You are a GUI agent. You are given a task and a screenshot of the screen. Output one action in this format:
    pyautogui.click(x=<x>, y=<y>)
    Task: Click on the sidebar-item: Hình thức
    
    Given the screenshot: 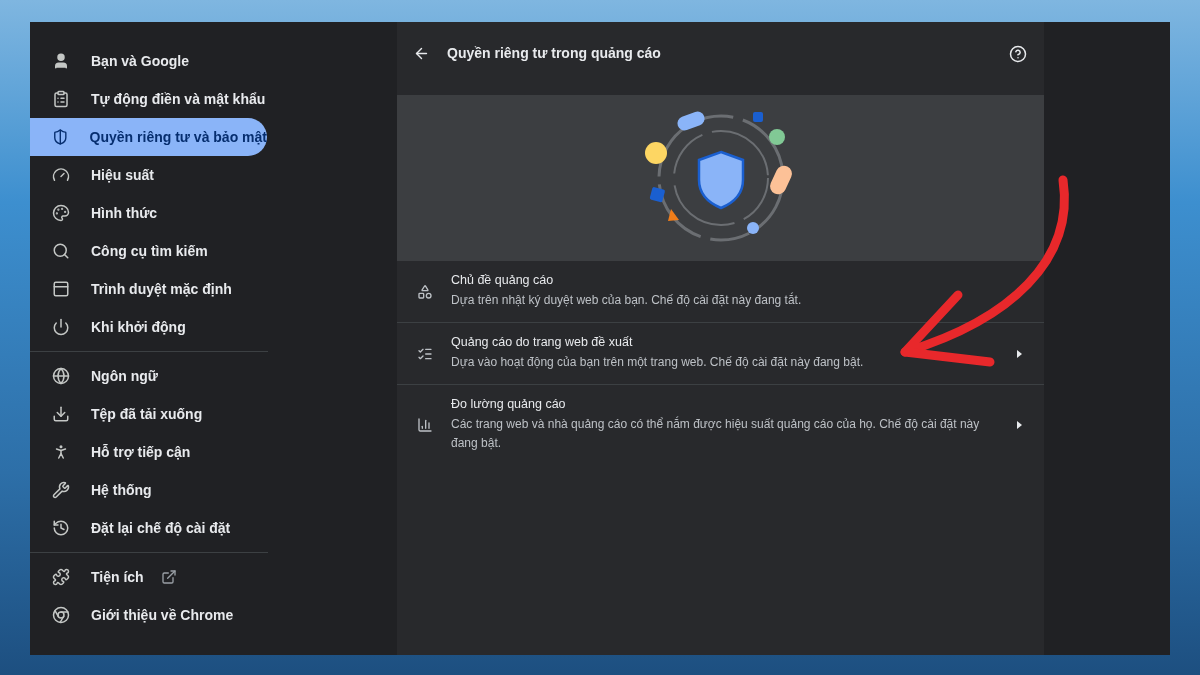 What is the action you would take?
    pyautogui.click(x=148, y=213)
    